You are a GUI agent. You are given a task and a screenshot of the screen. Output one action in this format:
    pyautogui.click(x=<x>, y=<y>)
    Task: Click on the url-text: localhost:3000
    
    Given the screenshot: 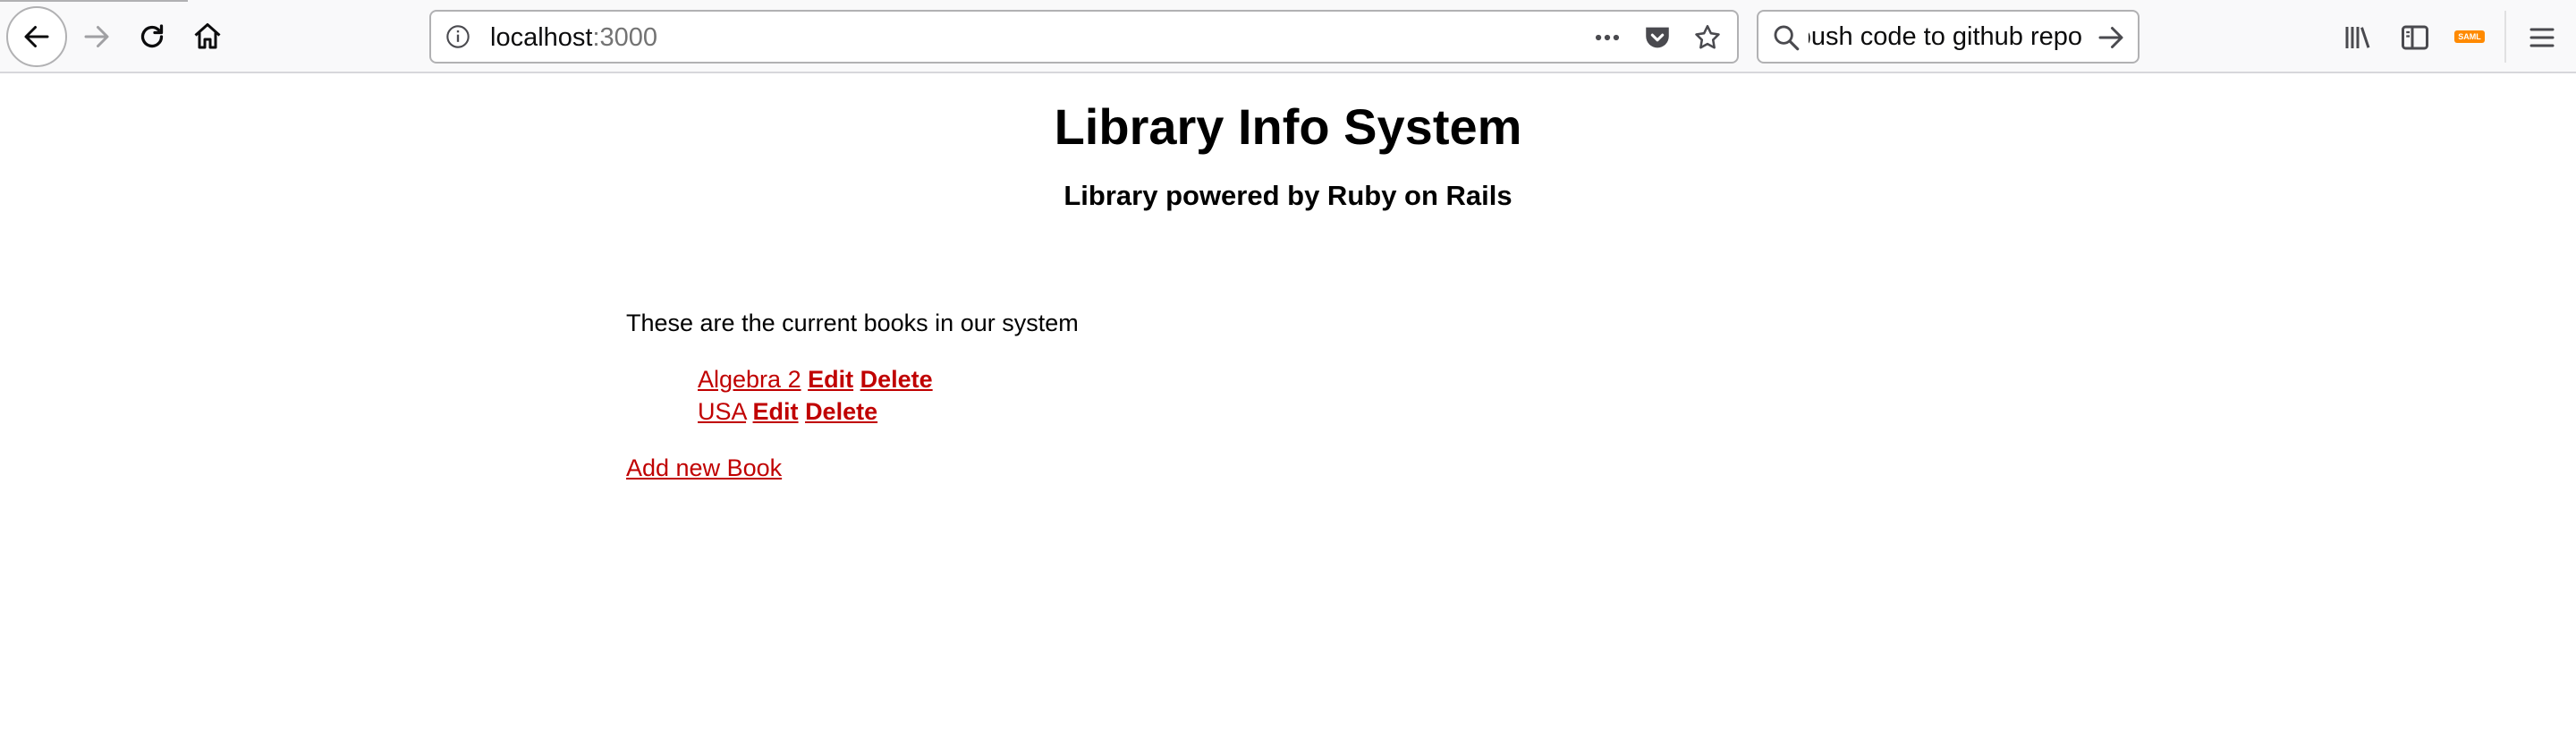 What is the action you would take?
    pyautogui.click(x=573, y=38)
    